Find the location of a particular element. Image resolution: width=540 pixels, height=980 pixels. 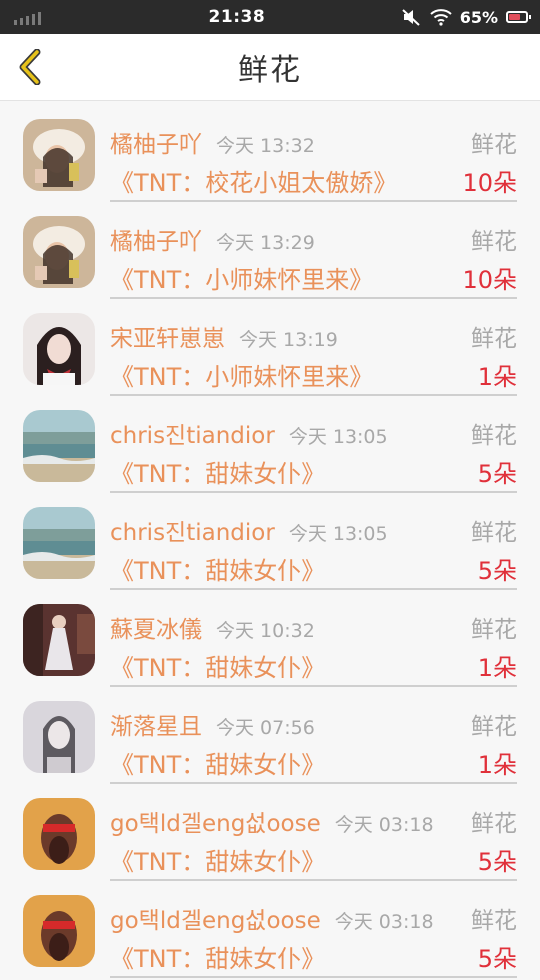

timestamp: 今天 13:29 is located at coordinates (265, 243).